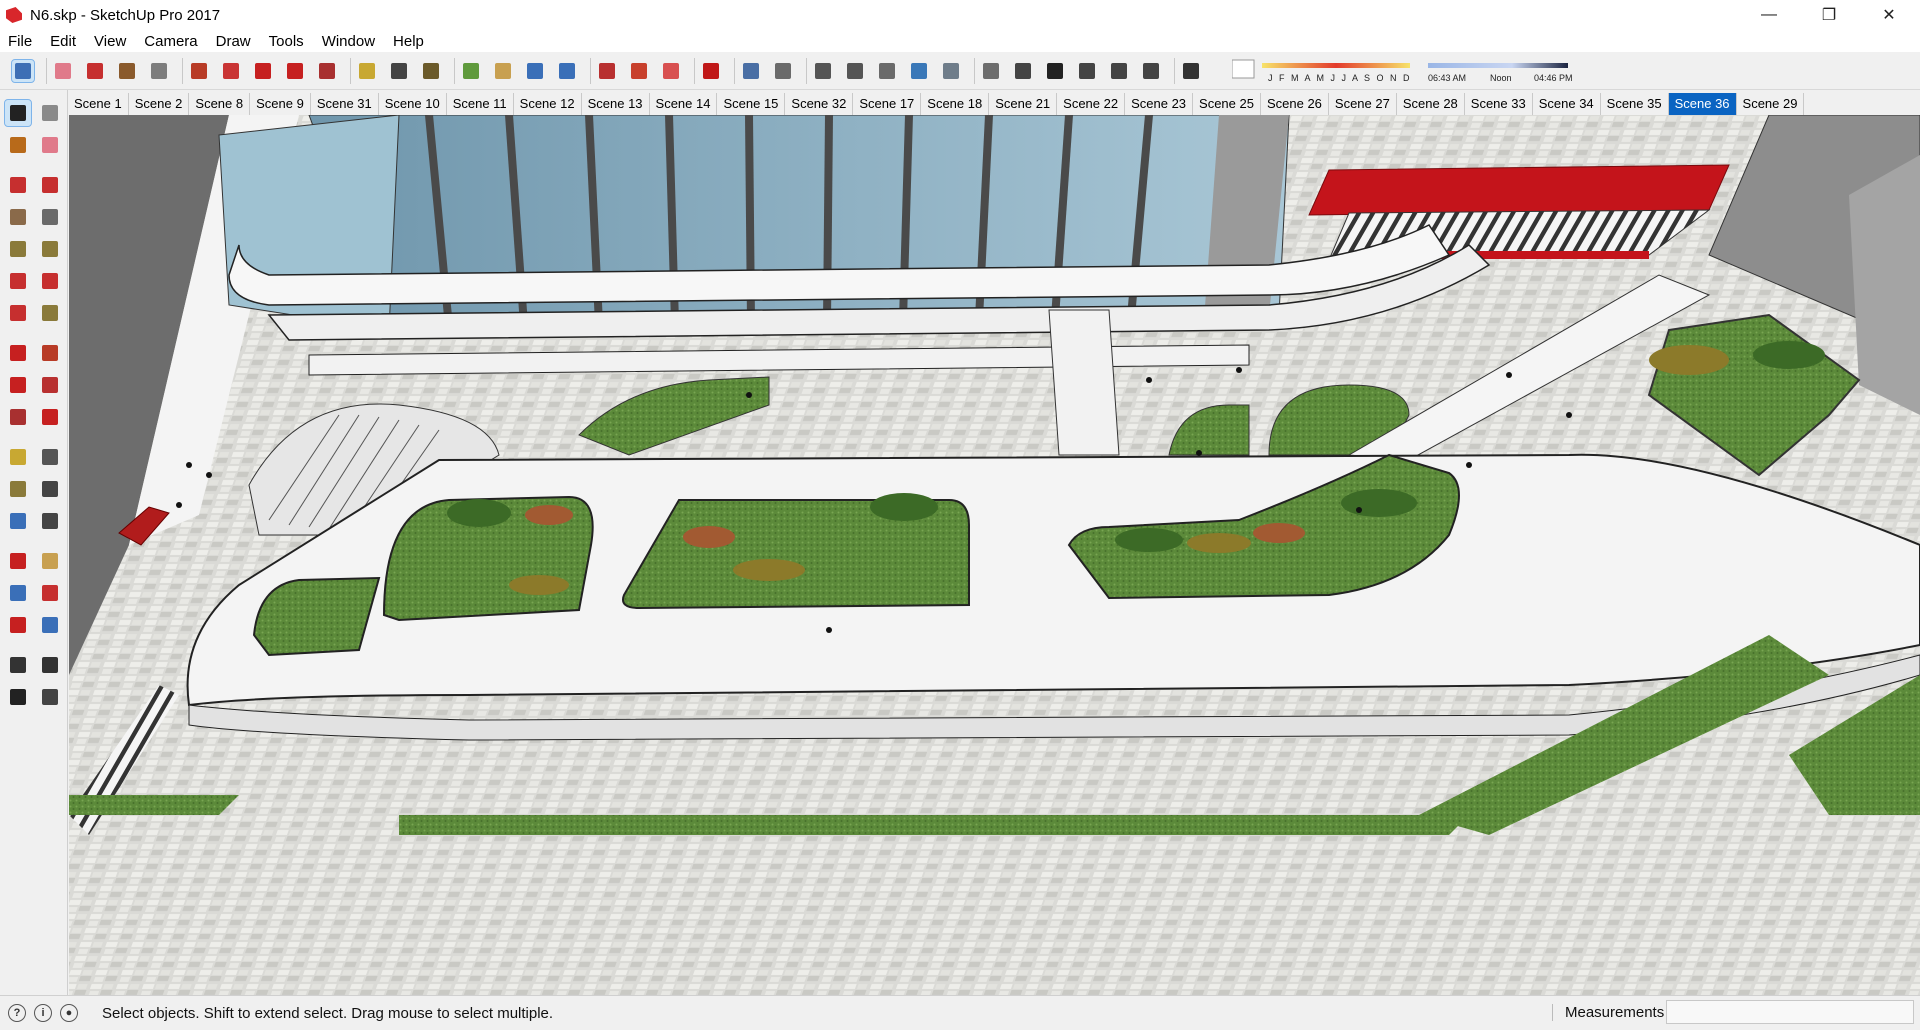 Image resolution: width=1920 pixels, height=1030 pixels. Describe the element at coordinates (110, 41) in the screenshot. I see `menu-view: View` at that location.